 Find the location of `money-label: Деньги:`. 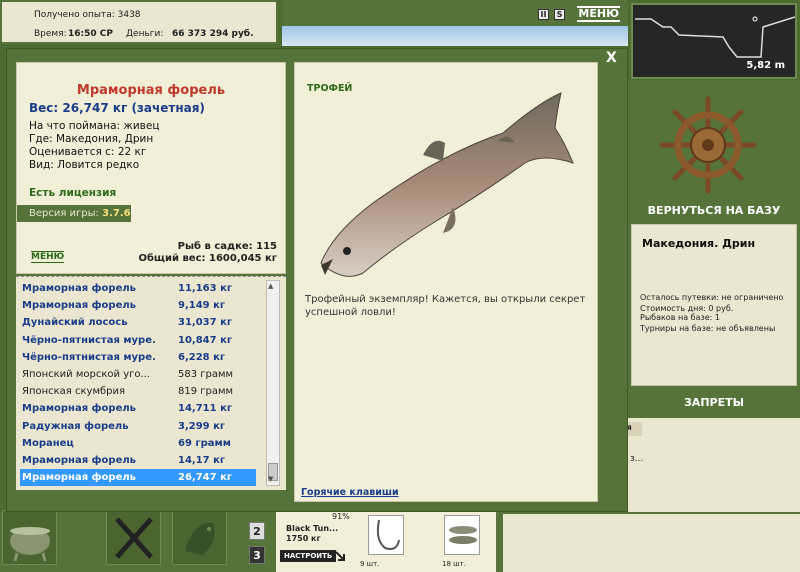

money-label: Деньги: is located at coordinates (145, 34).